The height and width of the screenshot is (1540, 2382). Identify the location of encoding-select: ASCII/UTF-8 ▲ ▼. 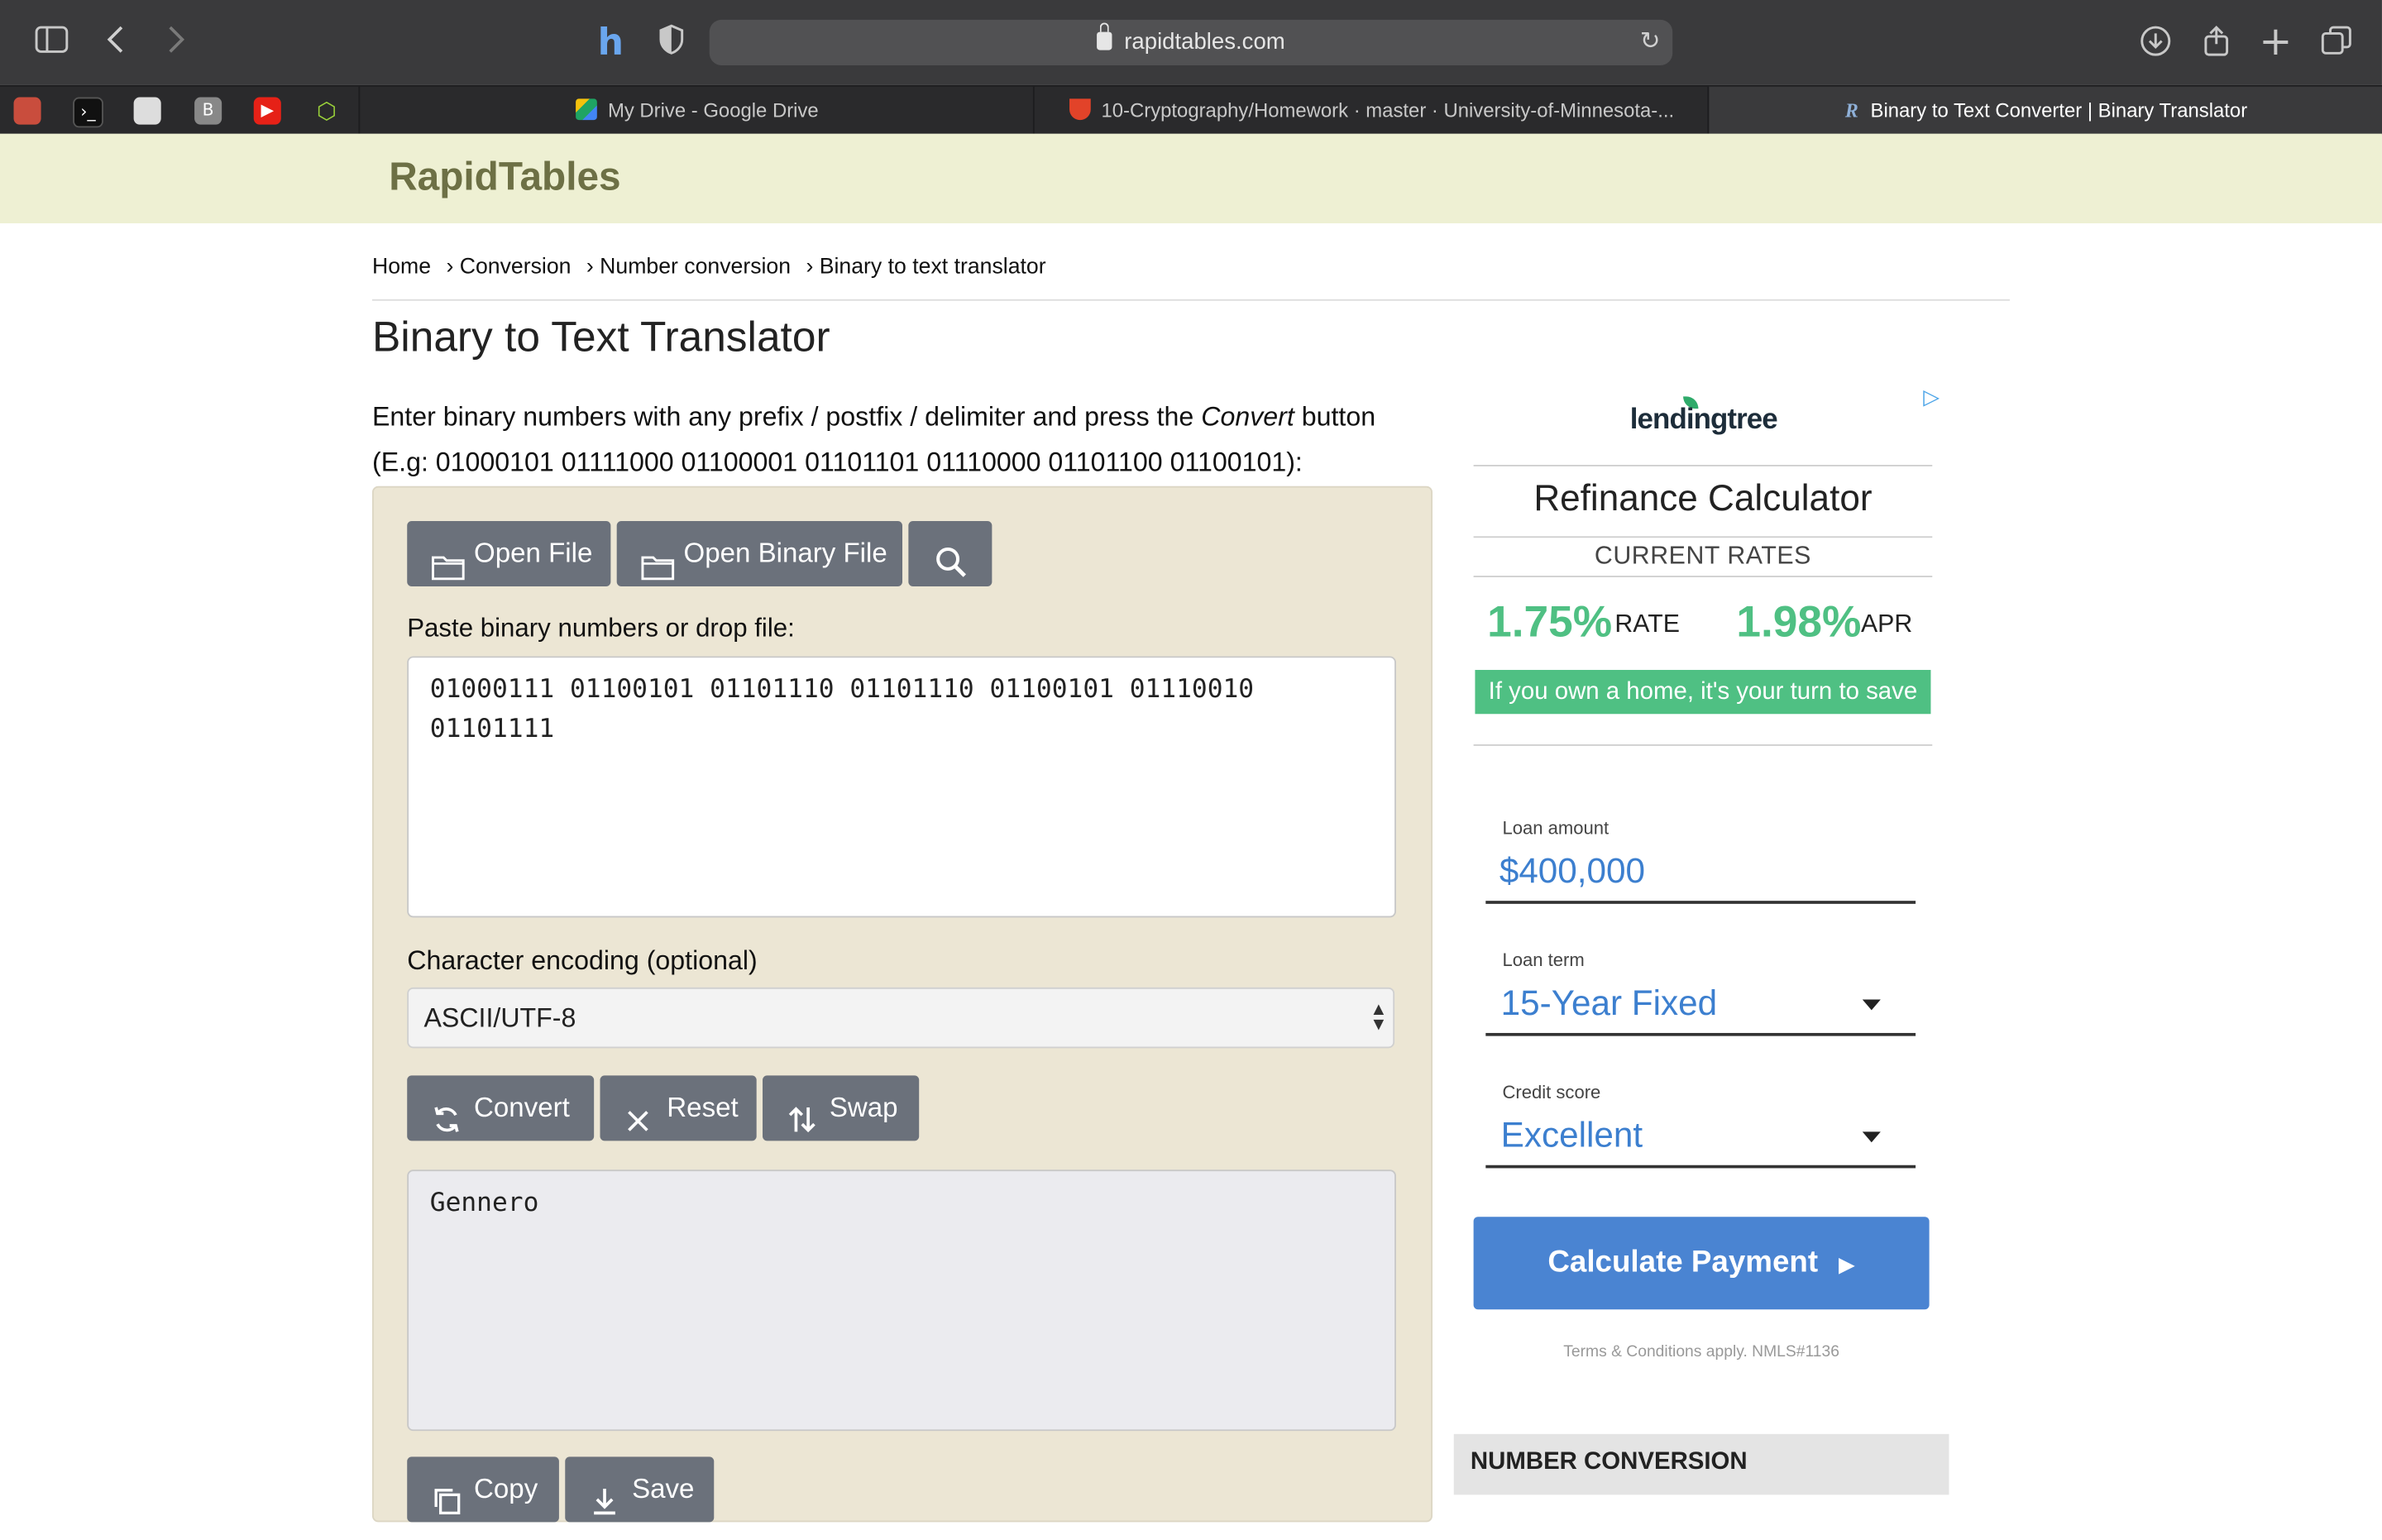
(901, 1018).